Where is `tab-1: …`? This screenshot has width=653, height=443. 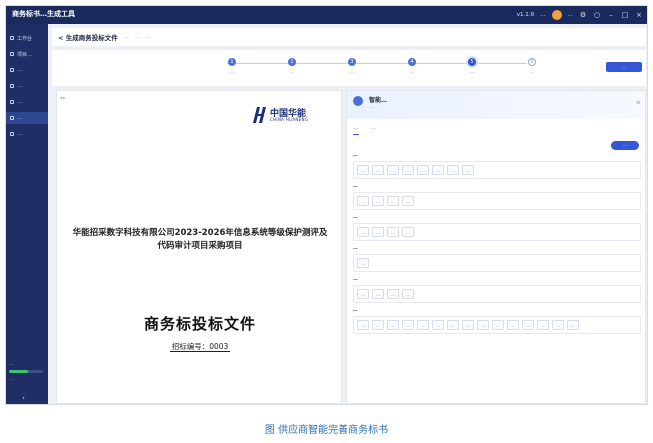 tab-1: … is located at coordinates (356, 130).